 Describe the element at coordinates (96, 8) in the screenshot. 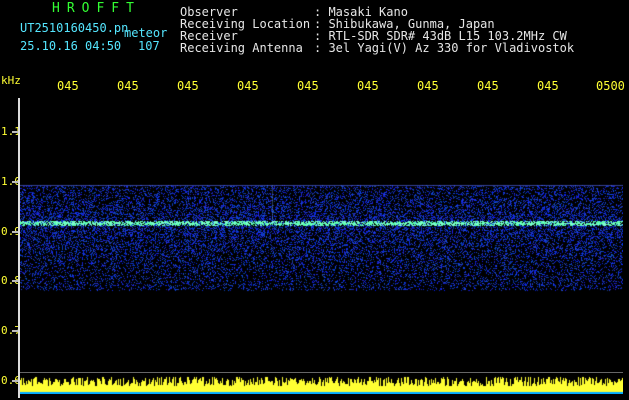

I see `program-name: HROFFT` at that location.